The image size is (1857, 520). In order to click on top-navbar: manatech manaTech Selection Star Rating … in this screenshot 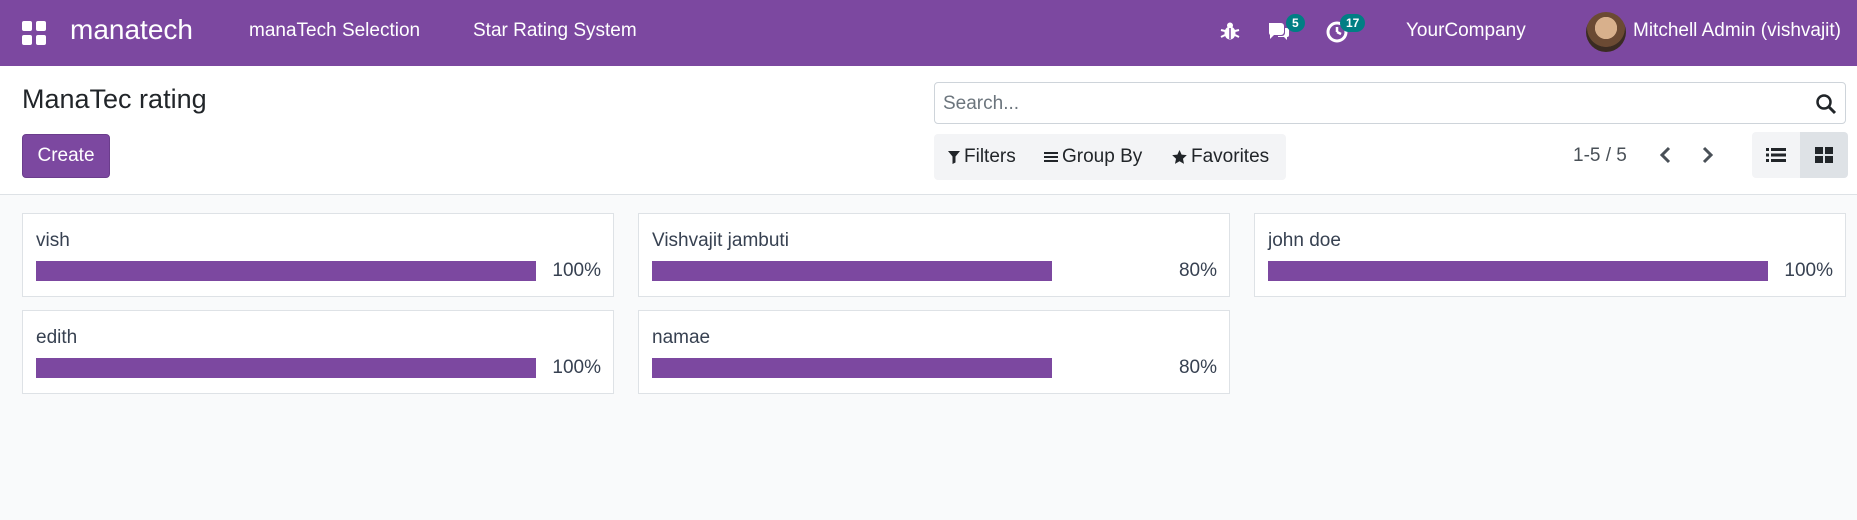, I will do `click(928, 33)`.